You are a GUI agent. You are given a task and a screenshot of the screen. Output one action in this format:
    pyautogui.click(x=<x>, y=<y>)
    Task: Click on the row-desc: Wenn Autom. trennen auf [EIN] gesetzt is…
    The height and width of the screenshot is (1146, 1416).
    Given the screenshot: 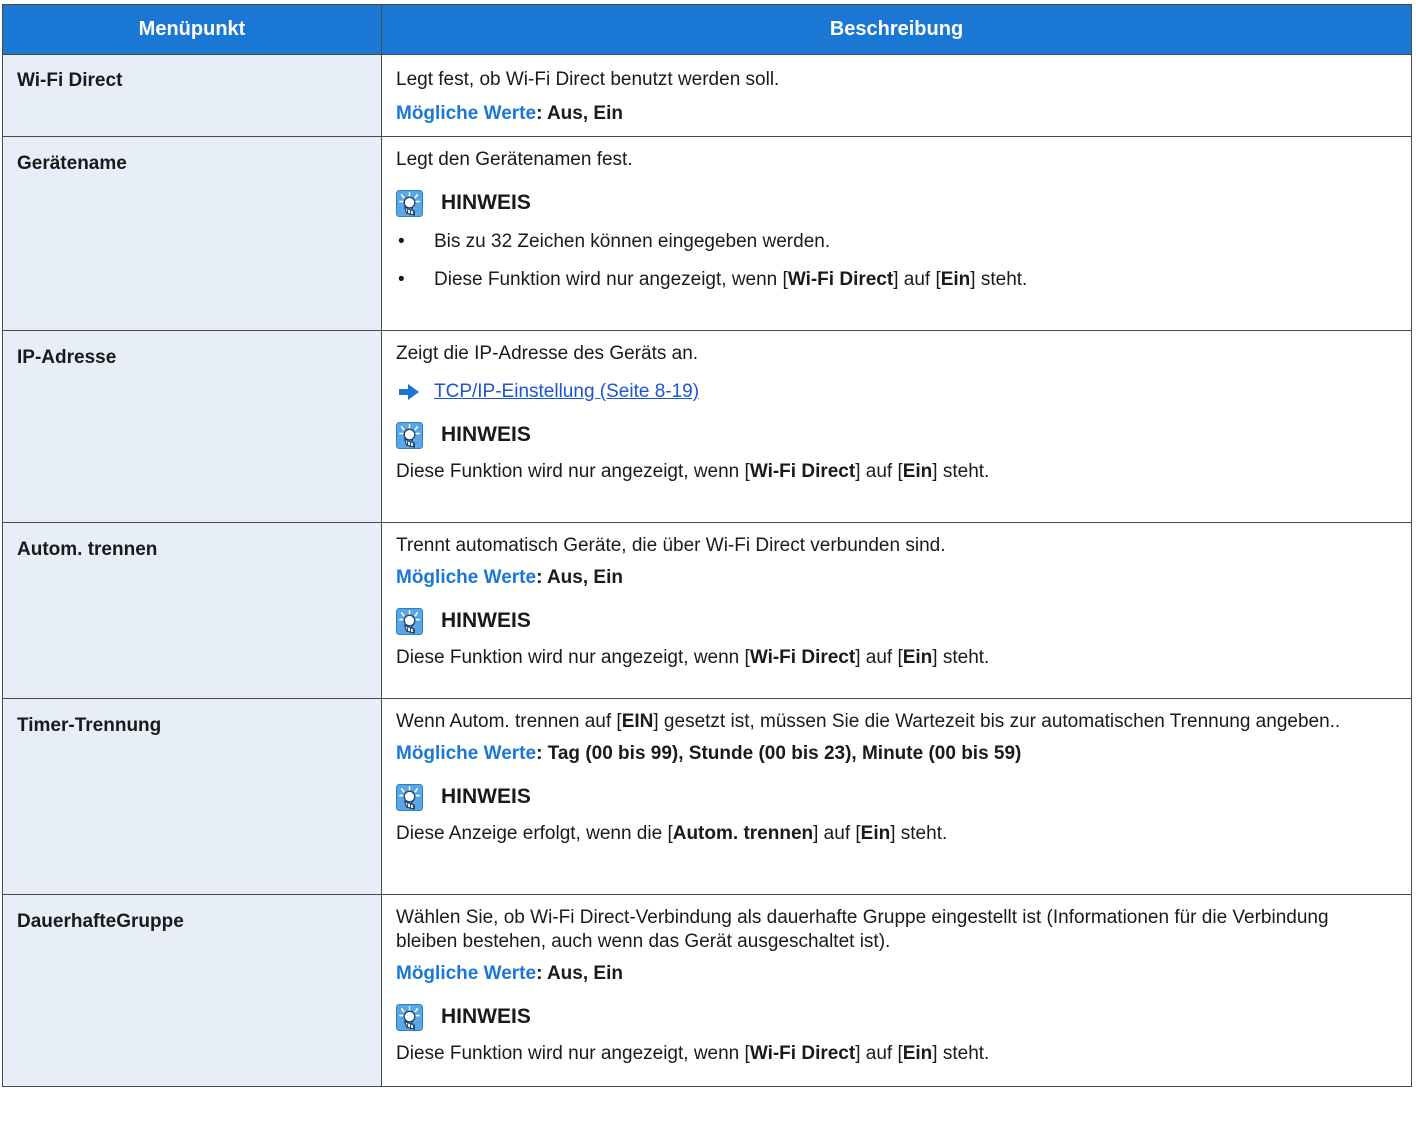 What is the action you would take?
    pyautogui.click(x=896, y=796)
    